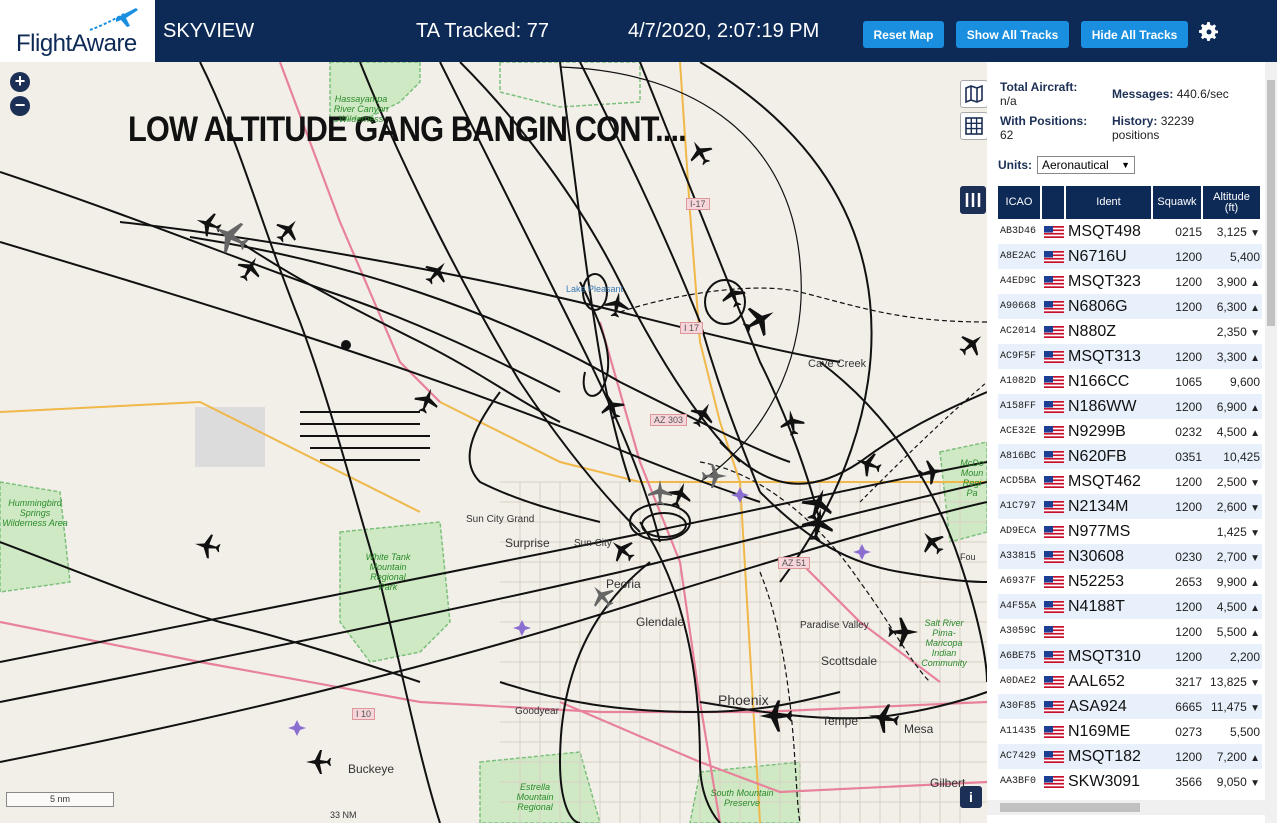 The width and height of the screenshot is (1277, 823). What do you see at coordinates (1130, 606) in the screenshot?
I see `table-row: A4F55A N4188T 1200 4,500 ▲` at bounding box center [1130, 606].